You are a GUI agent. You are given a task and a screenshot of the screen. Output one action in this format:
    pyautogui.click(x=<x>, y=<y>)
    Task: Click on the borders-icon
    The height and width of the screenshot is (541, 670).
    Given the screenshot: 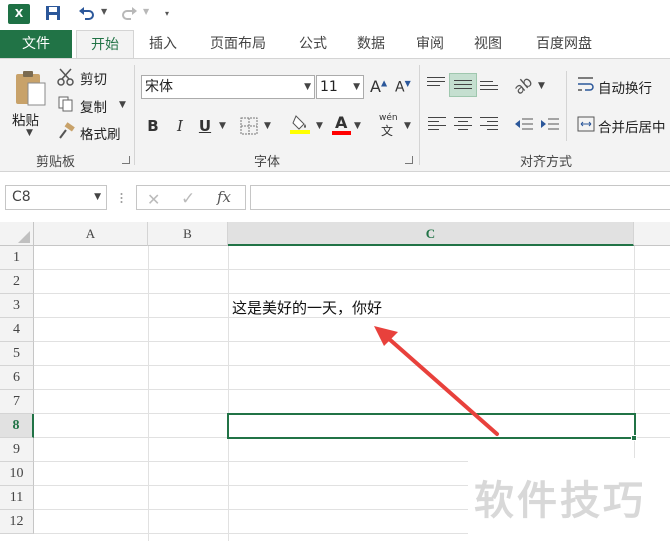 What is the action you would take?
    pyautogui.click(x=251, y=126)
    